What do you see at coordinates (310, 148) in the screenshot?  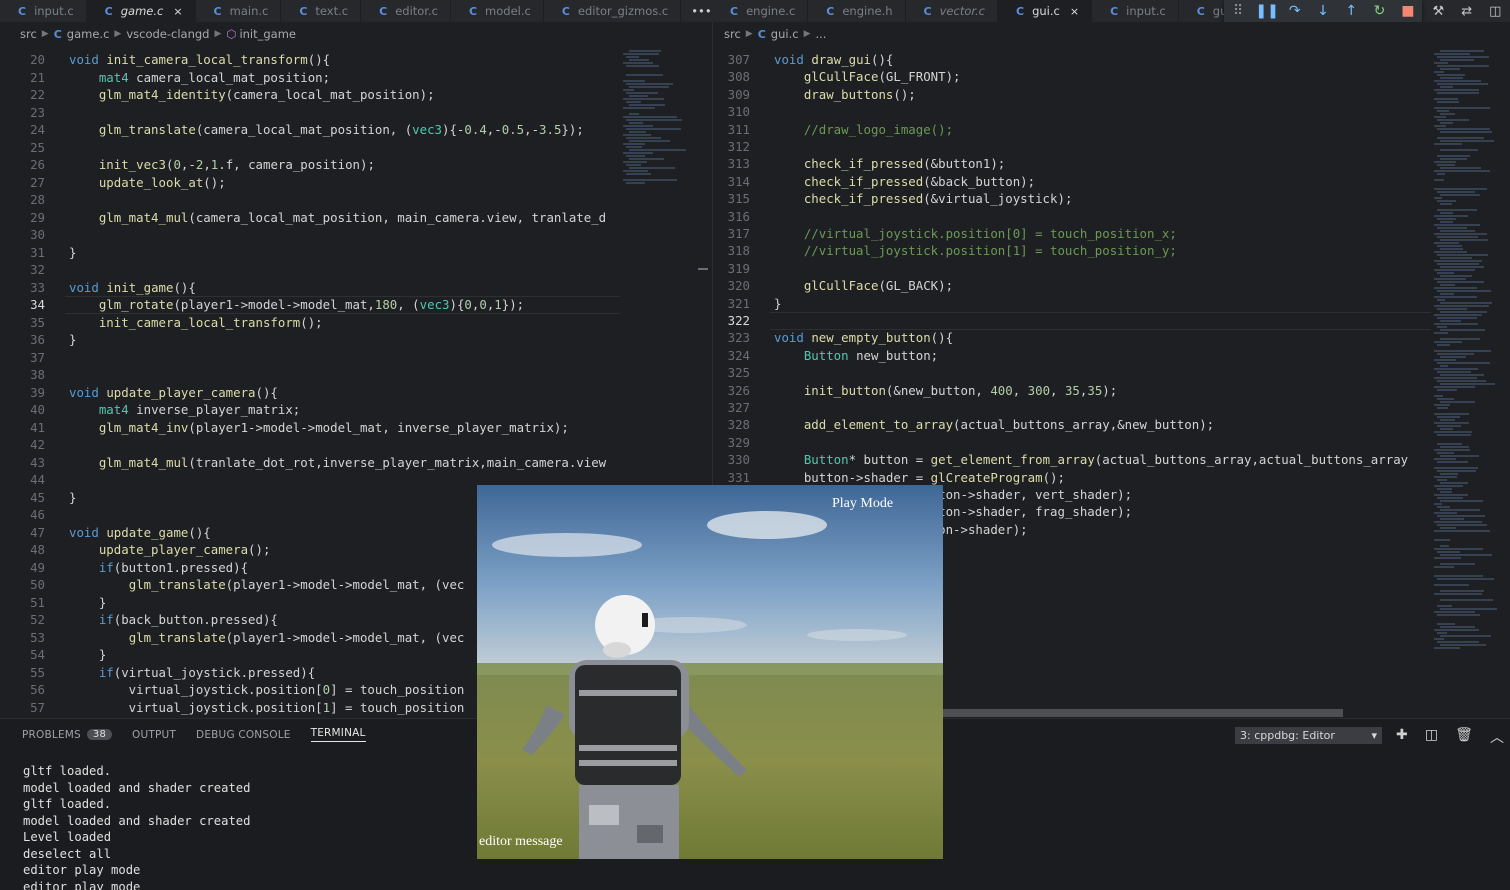 I see `code-line: 25` at bounding box center [310, 148].